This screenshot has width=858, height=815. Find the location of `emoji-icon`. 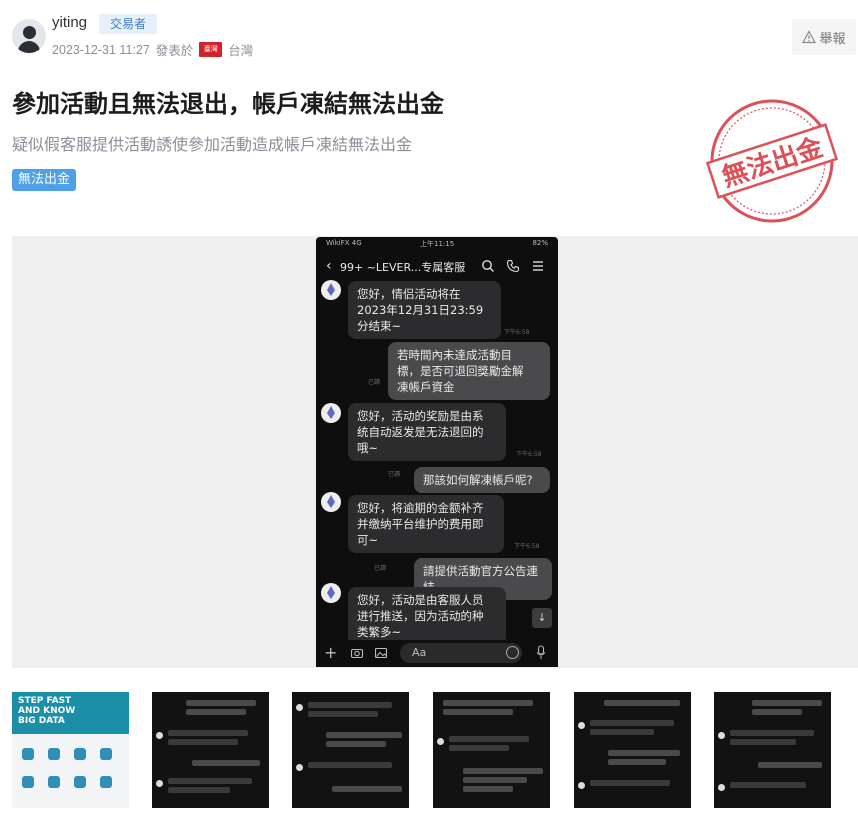

emoji-icon is located at coordinates (512, 652).